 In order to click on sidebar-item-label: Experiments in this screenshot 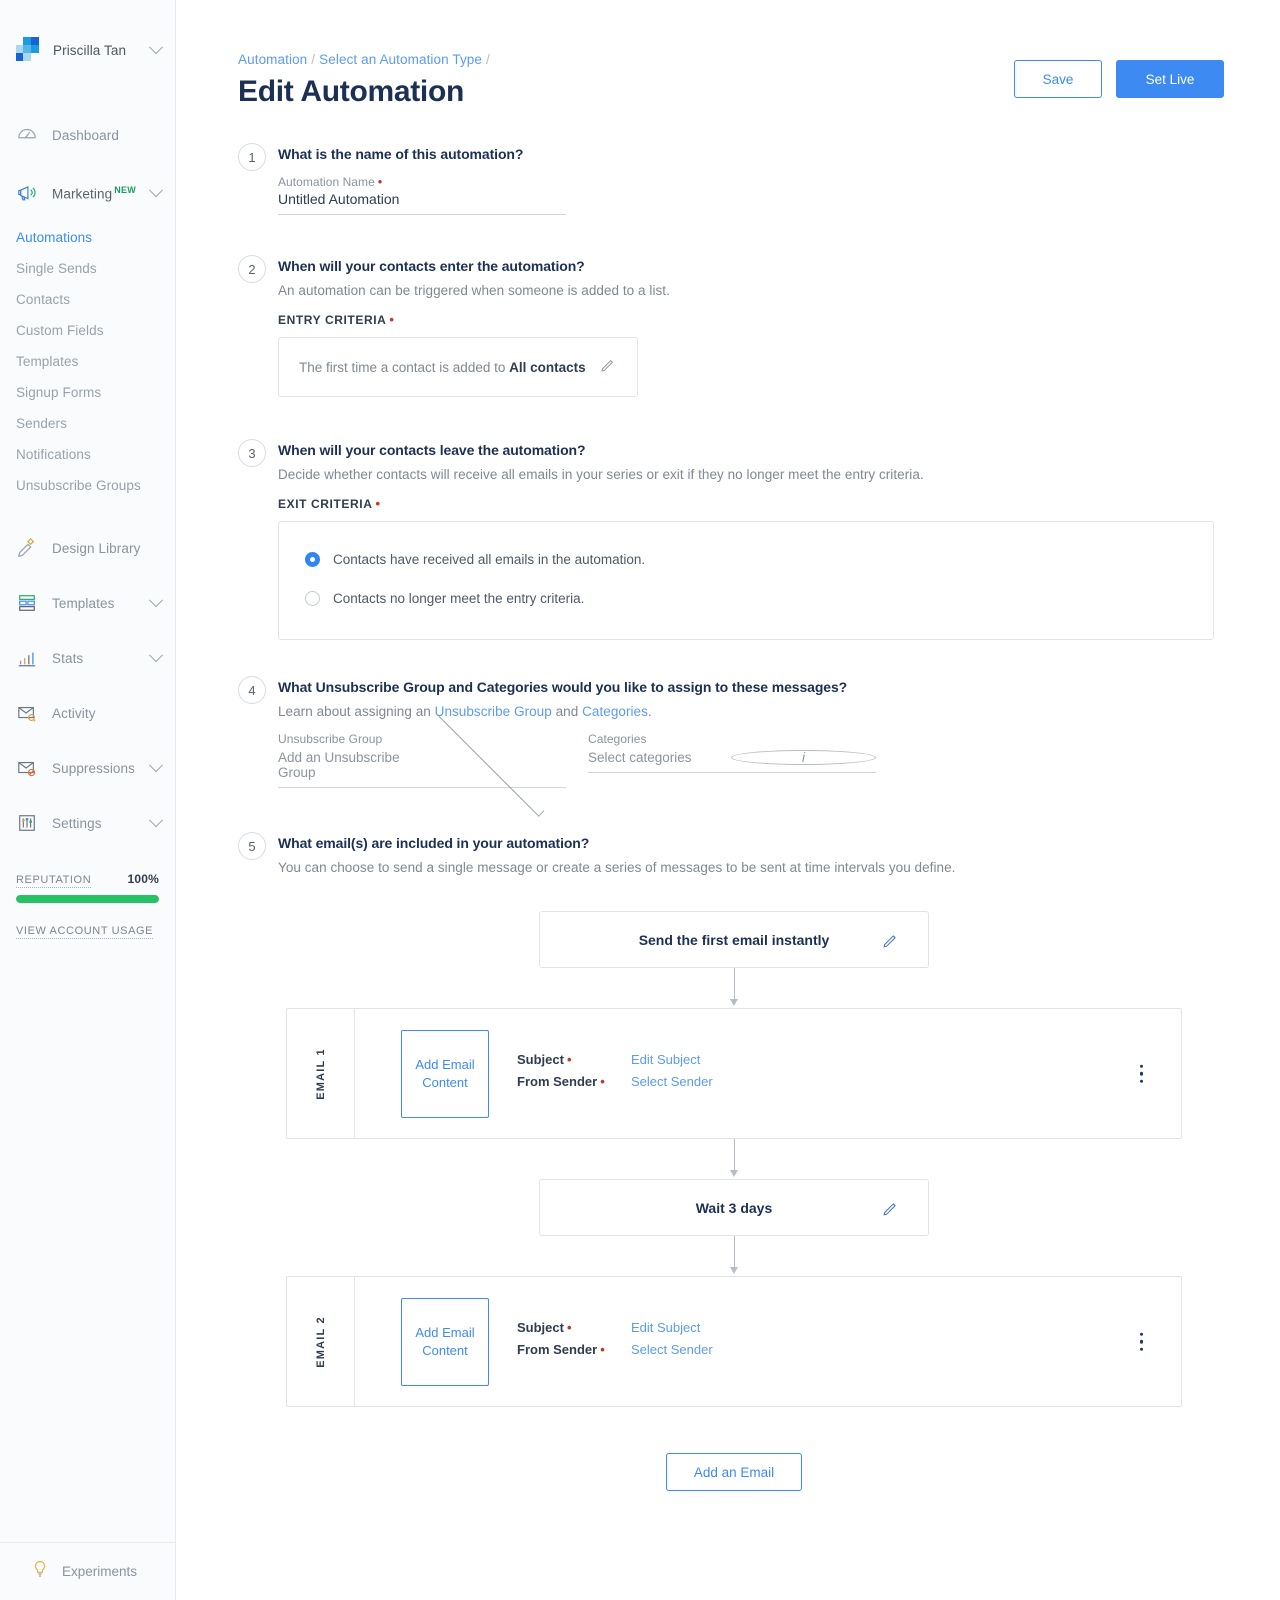, I will do `click(100, 1571)`.